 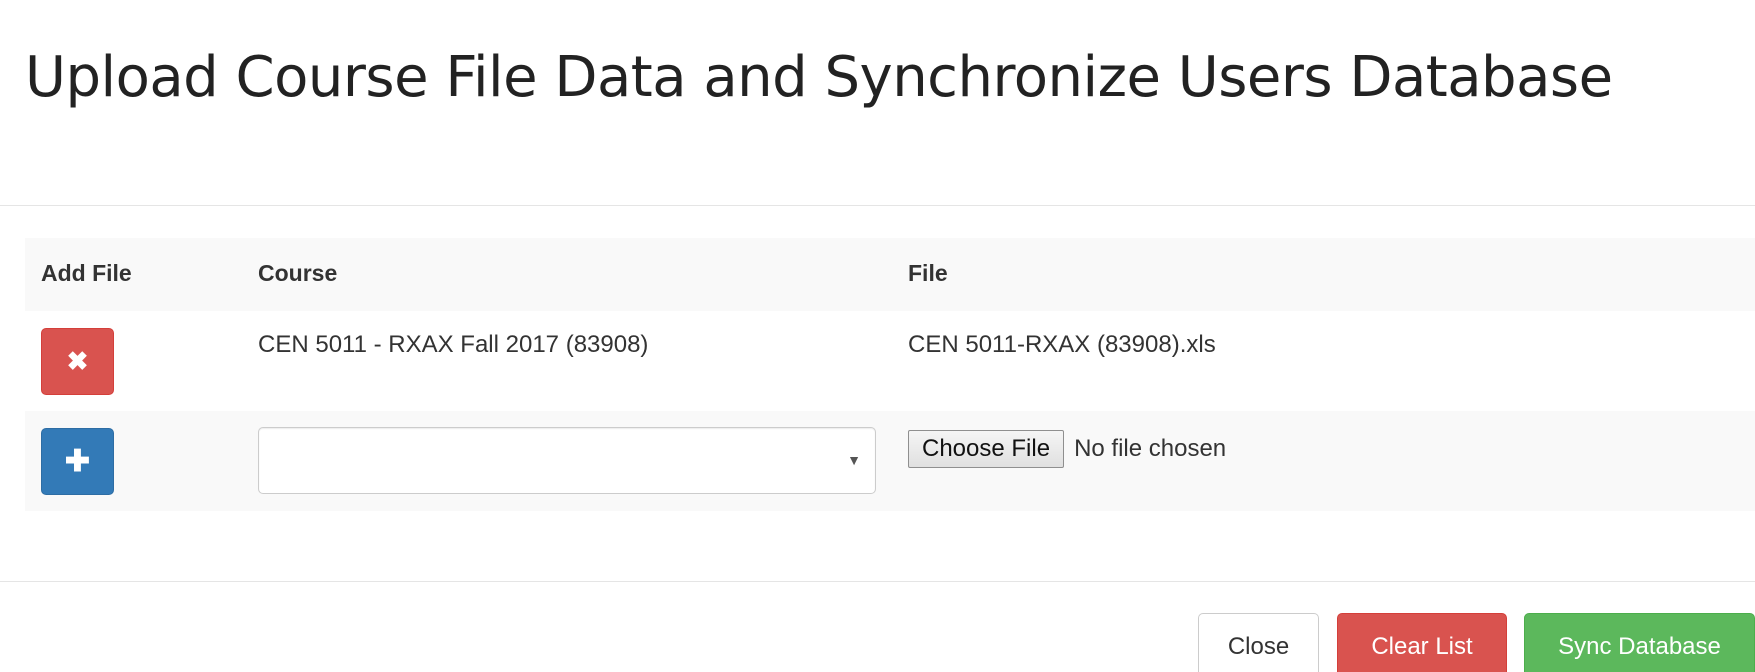 I want to click on remove-icon: ✖, so click(x=77, y=361).